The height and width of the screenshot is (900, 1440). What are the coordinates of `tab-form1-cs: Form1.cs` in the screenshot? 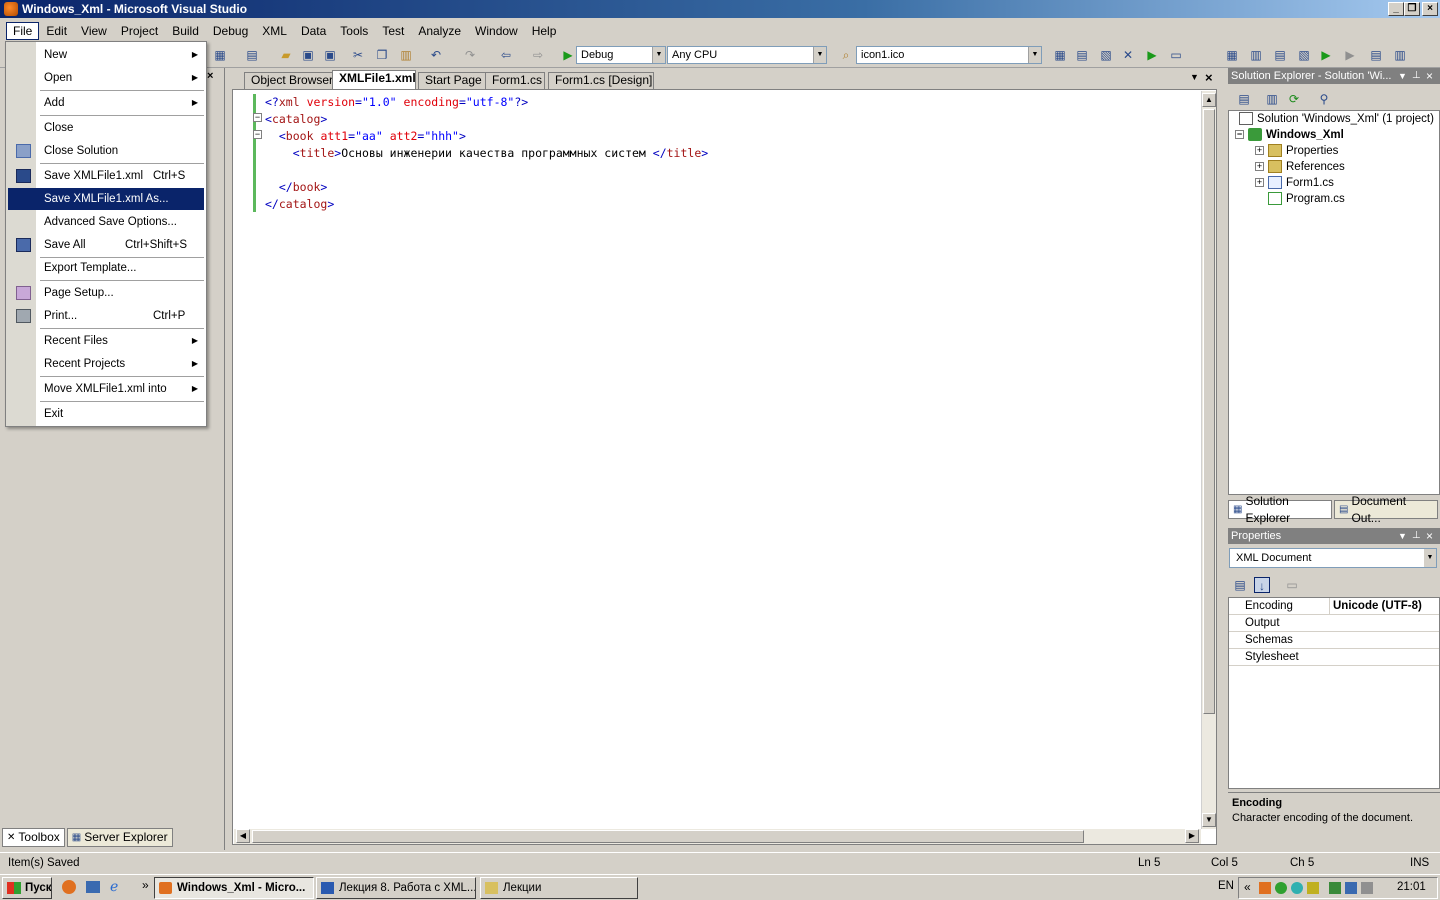 It's located at (515, 80).